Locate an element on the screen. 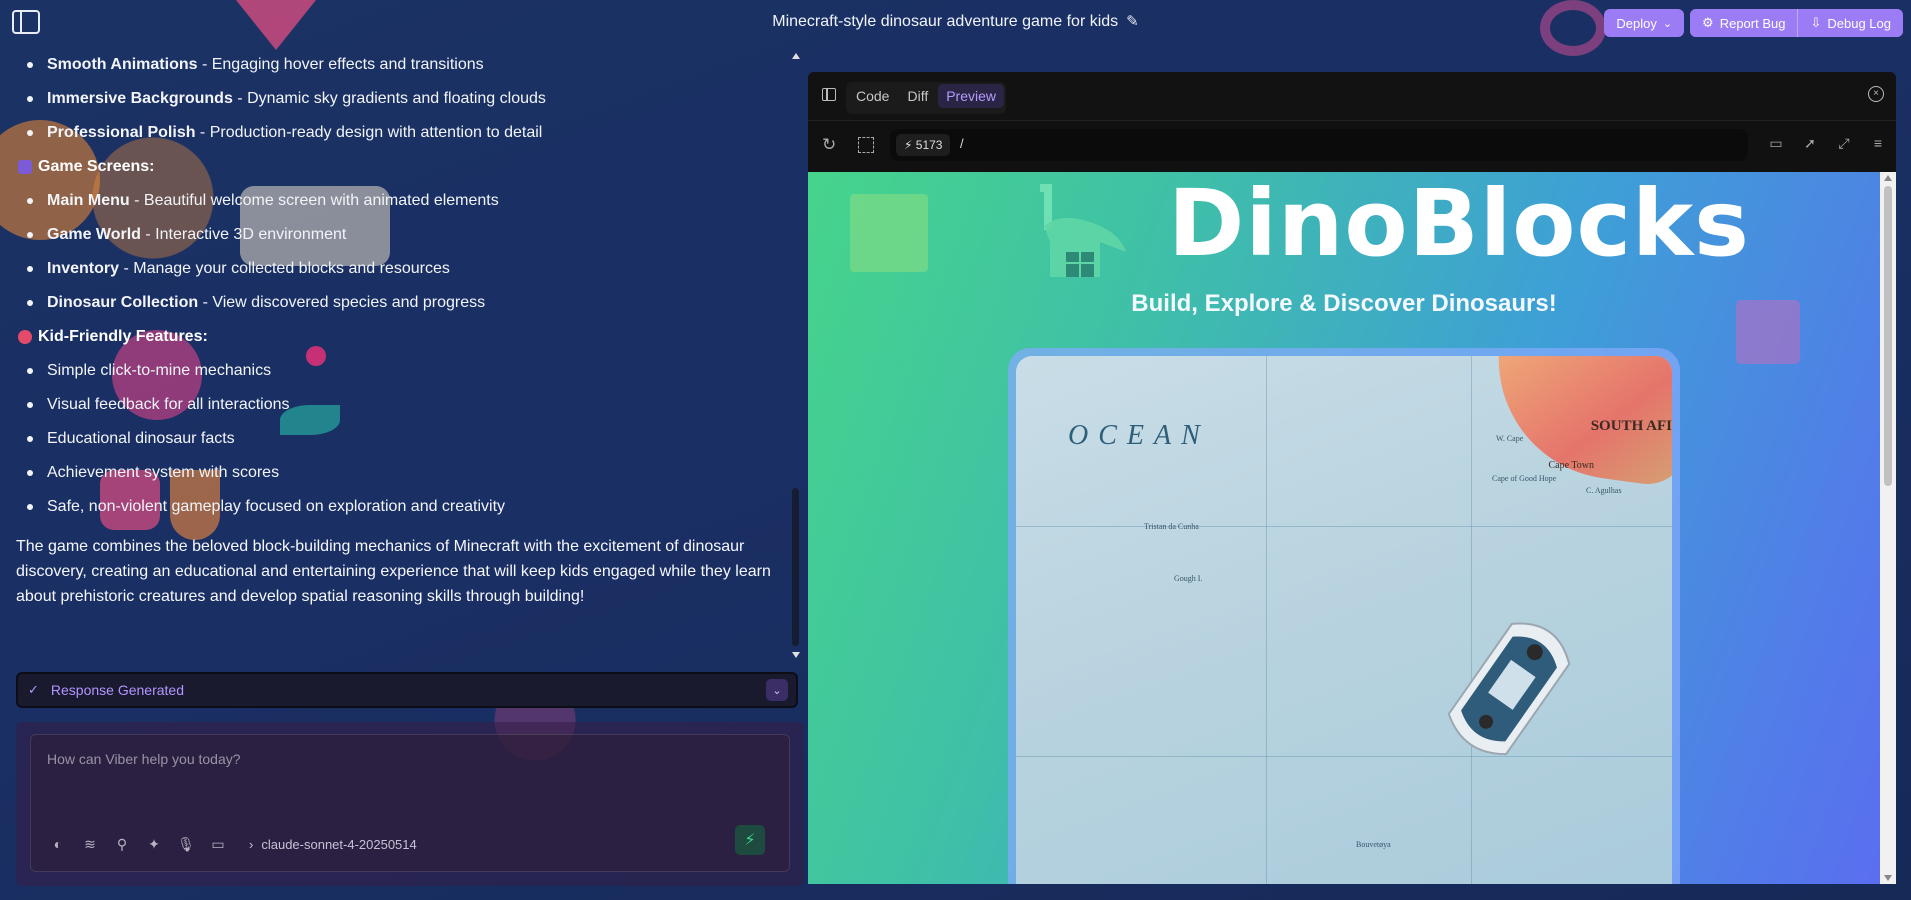 The width and height of the screenshot is (1911, 900). send-button: ⚡ is located at coordinates (750, 840).